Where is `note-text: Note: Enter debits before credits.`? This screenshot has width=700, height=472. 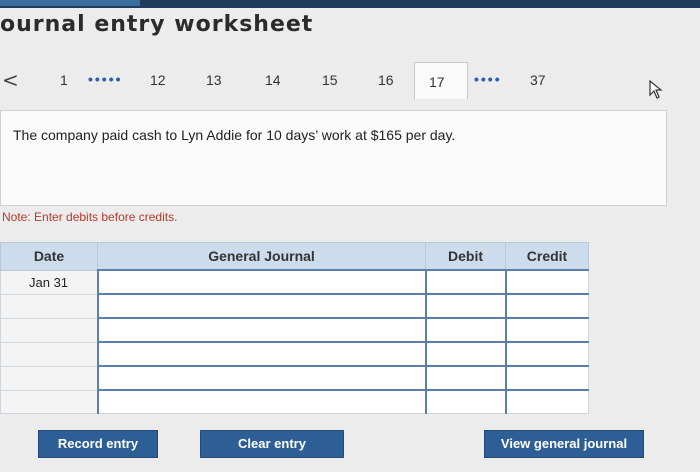
note-text: Note: Enter debits before credits. is located at coordinates (90, 217).